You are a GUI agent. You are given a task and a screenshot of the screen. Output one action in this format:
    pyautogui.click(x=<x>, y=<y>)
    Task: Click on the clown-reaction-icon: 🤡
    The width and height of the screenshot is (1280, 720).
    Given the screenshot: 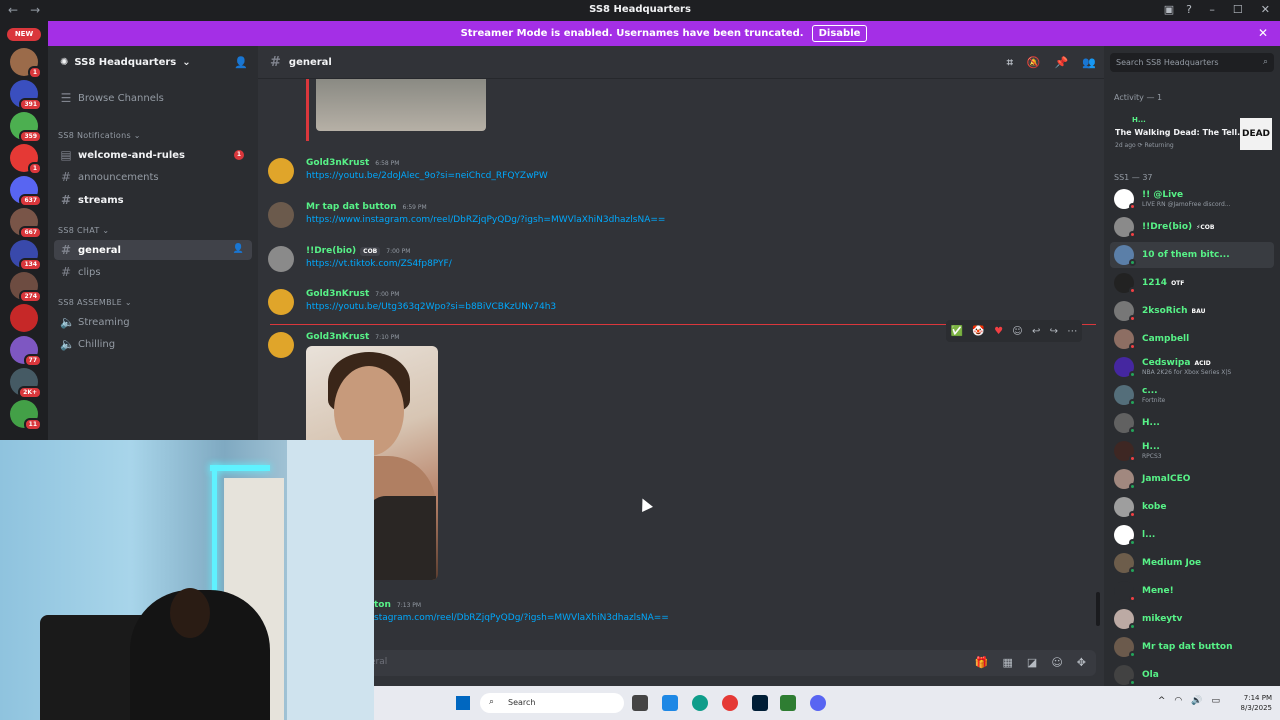 What is the action you would take?
    pyautogui.click(x=978, y=331)
    